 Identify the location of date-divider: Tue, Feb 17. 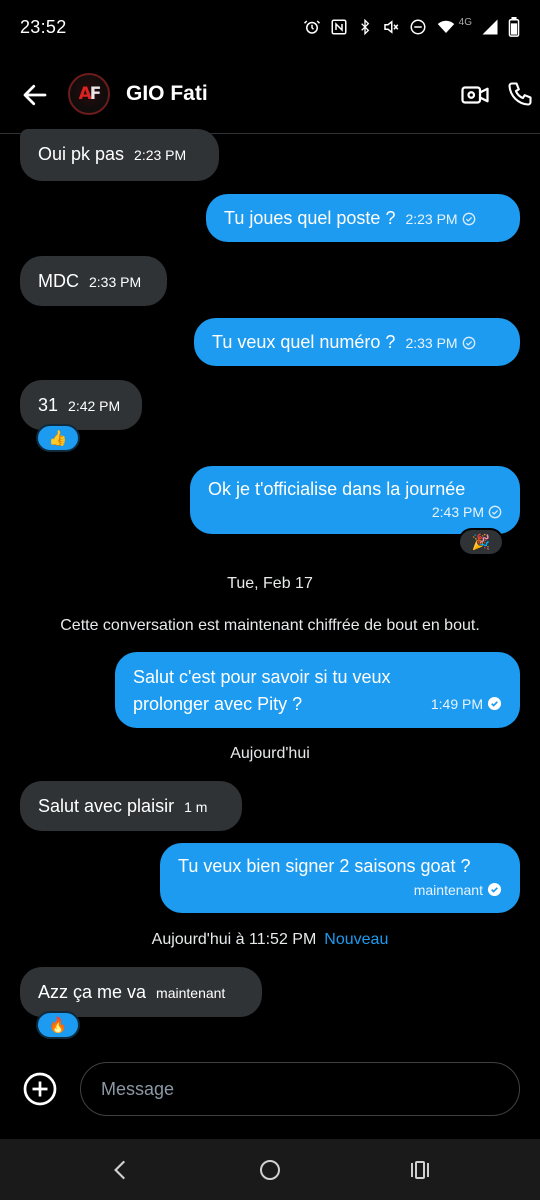
(270, 583).